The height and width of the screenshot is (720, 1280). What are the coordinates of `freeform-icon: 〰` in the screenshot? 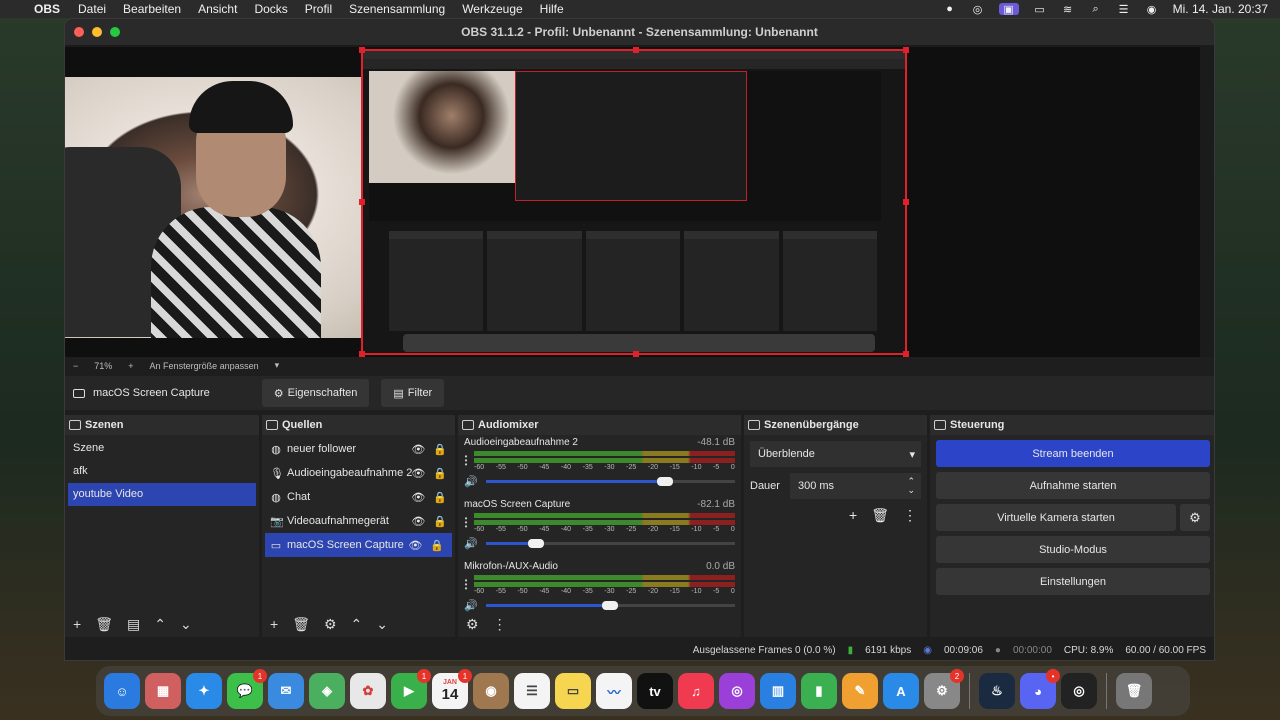 It's located at (614, 691).